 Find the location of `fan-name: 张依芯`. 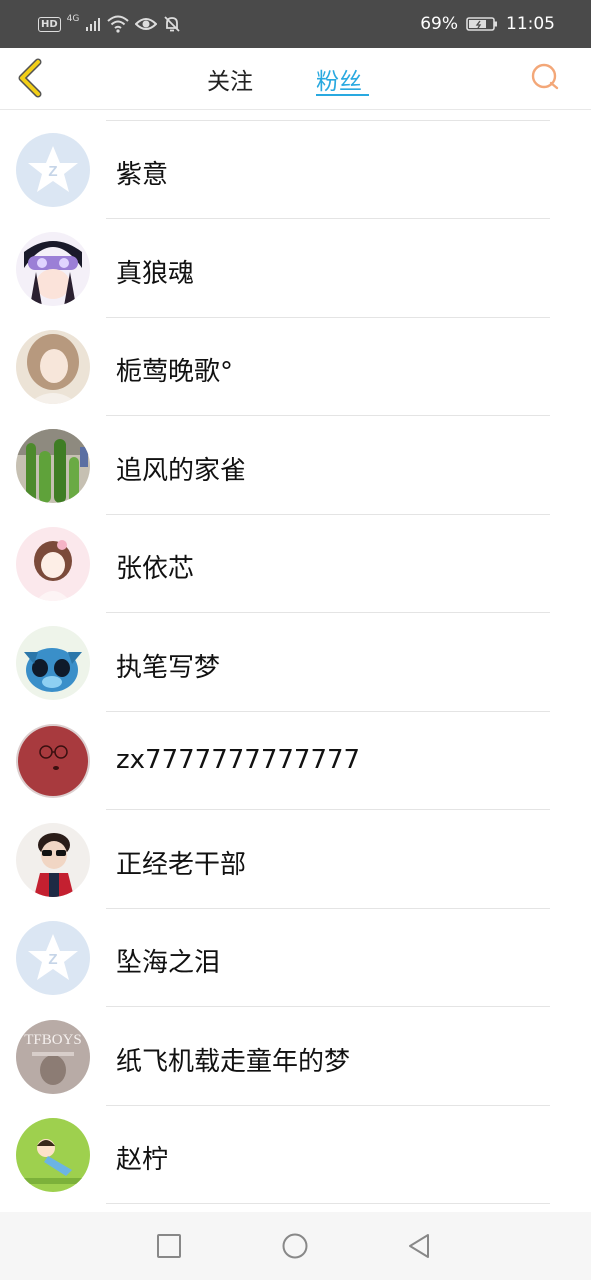

fan-name: 张依芯 is located at coordinates (155, 569).